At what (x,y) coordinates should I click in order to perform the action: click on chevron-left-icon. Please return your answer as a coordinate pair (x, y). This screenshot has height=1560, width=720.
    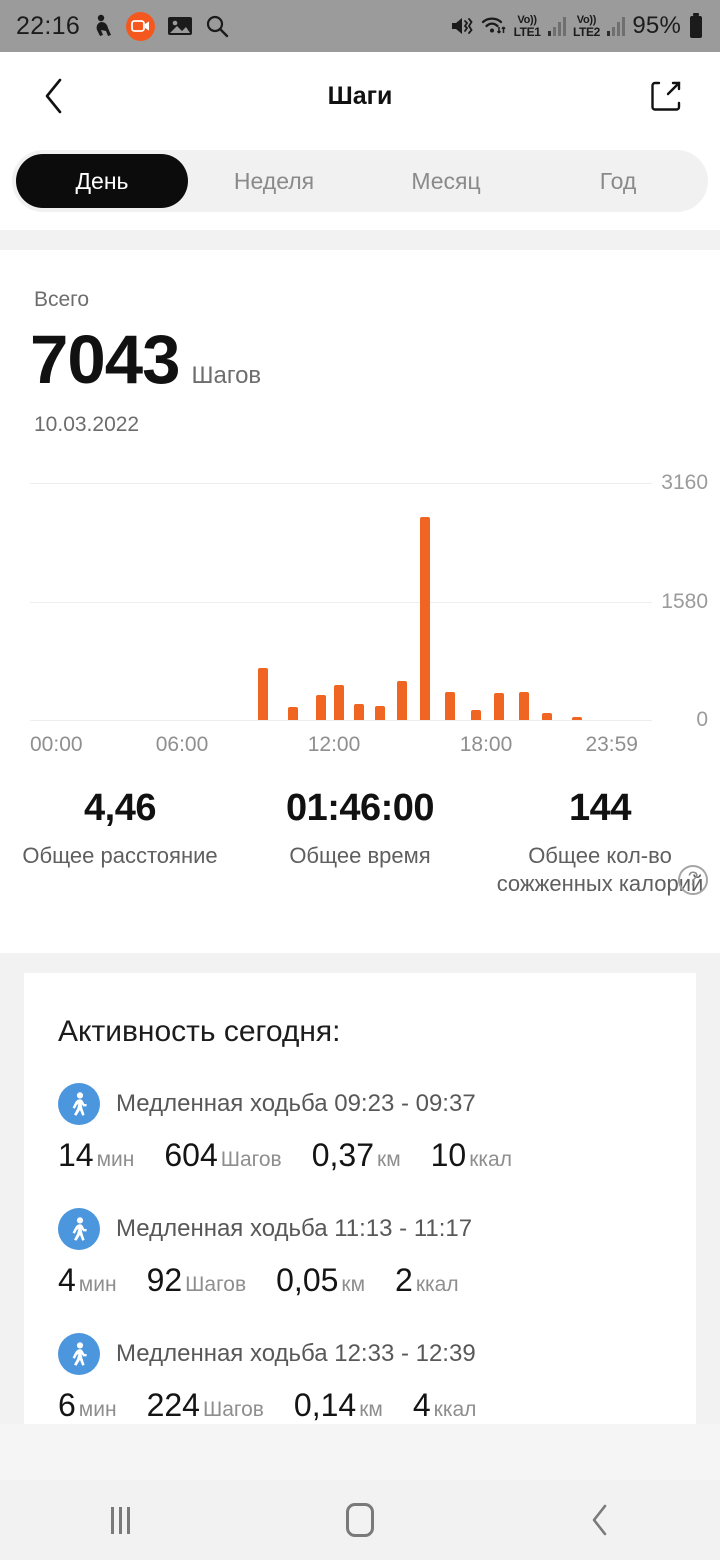
    Looking at the image, I should click on (53, 96).